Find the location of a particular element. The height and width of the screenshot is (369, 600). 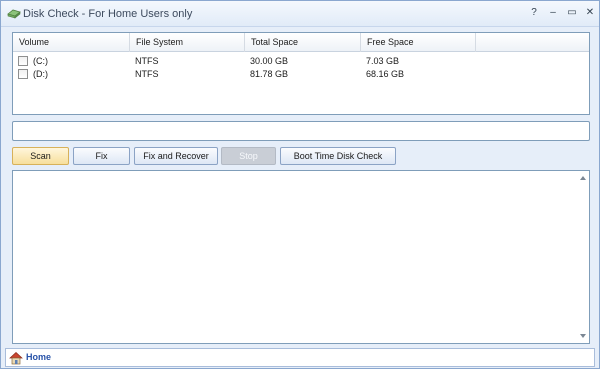

title-bar: Disk Check - For Home Users only ? – ▭ ✕ is located at coordinates (300, 14).